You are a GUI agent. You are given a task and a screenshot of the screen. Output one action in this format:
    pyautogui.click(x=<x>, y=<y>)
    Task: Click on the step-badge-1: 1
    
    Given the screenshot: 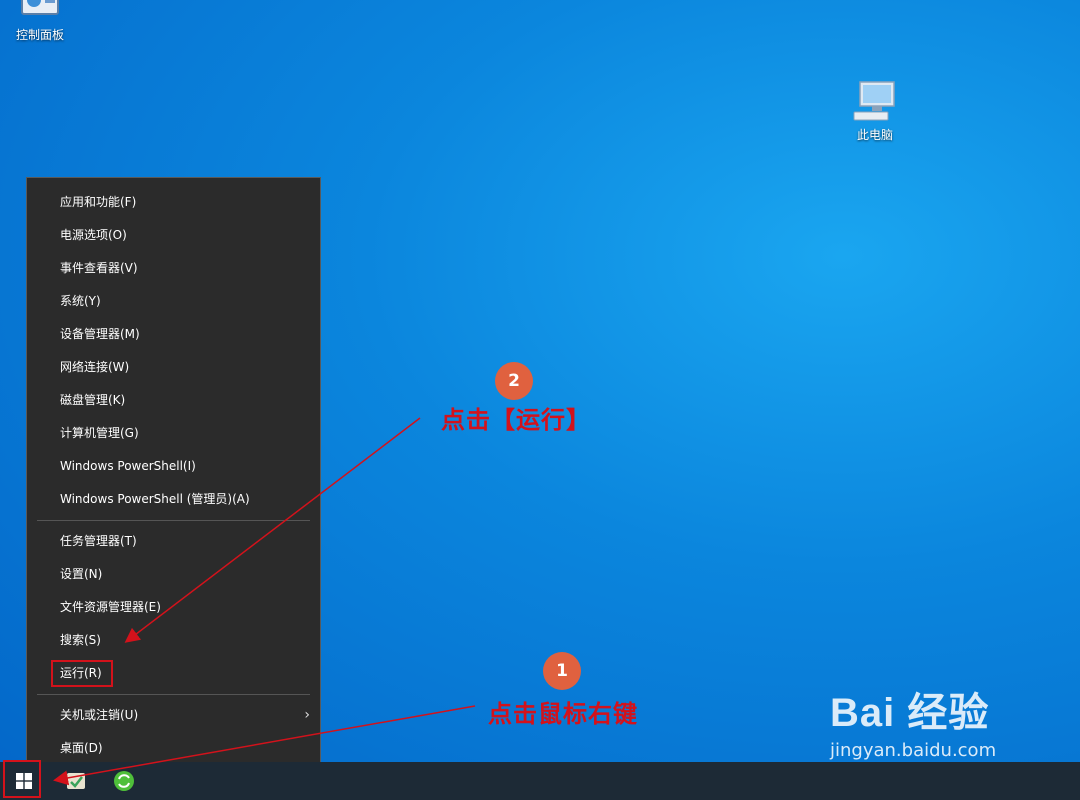 What is the action you would take?
    pyautogui.click(x=562, y=671)
    